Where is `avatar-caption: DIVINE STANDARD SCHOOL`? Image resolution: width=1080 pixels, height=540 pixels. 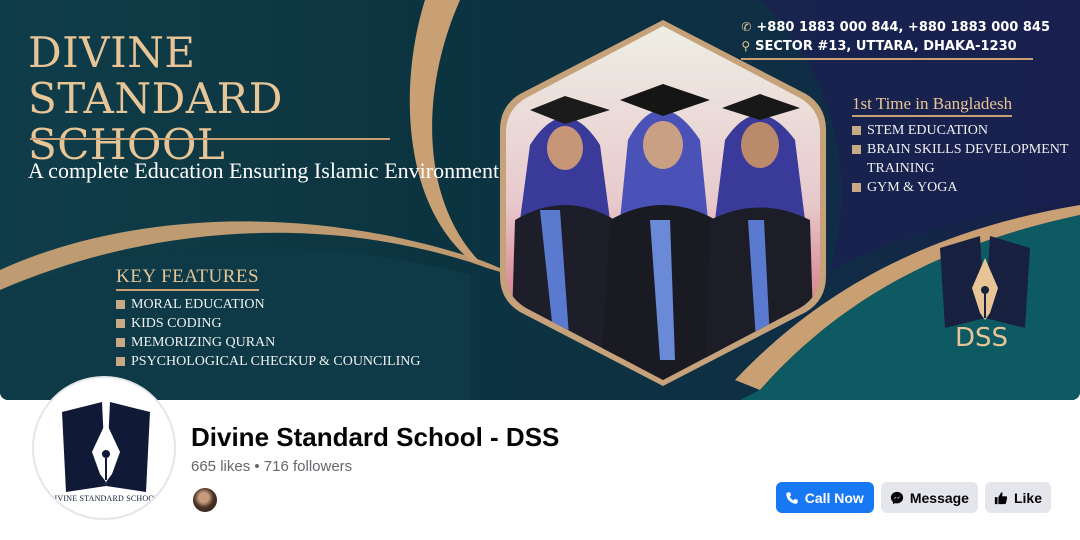
avatar-caption: DIVINE STANDARD SCHOOL is located at coordinates (104, 498).